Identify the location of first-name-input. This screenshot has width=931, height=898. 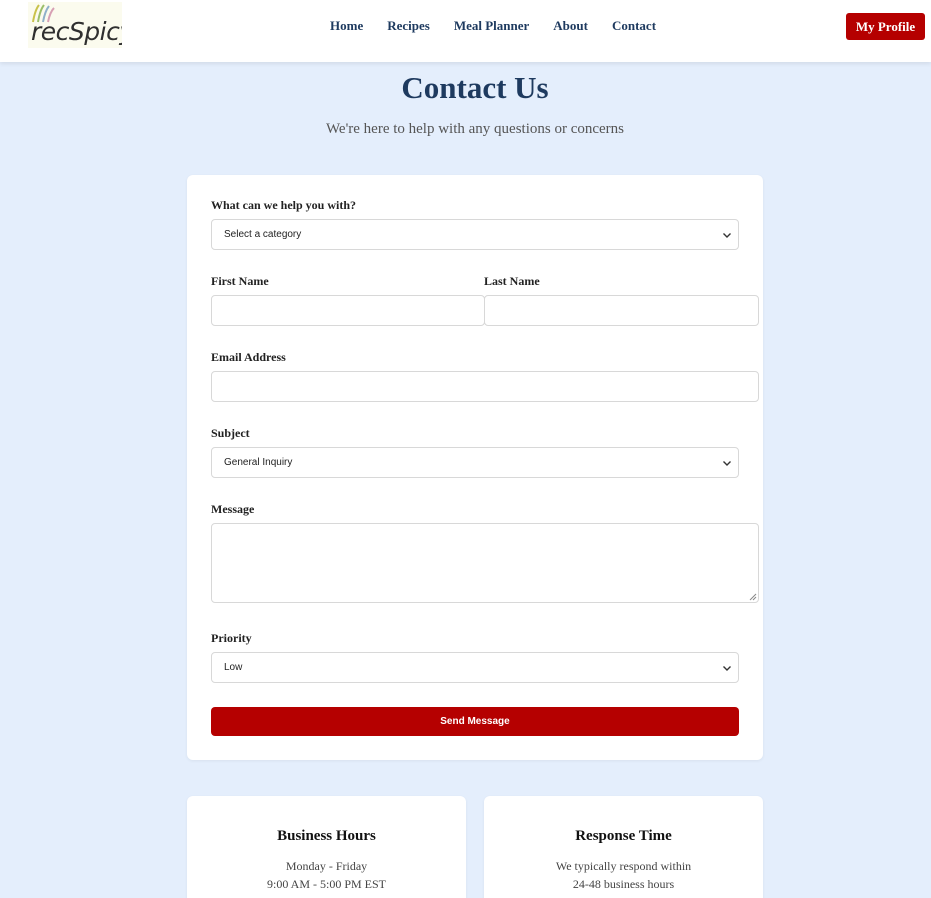
(348, 310).